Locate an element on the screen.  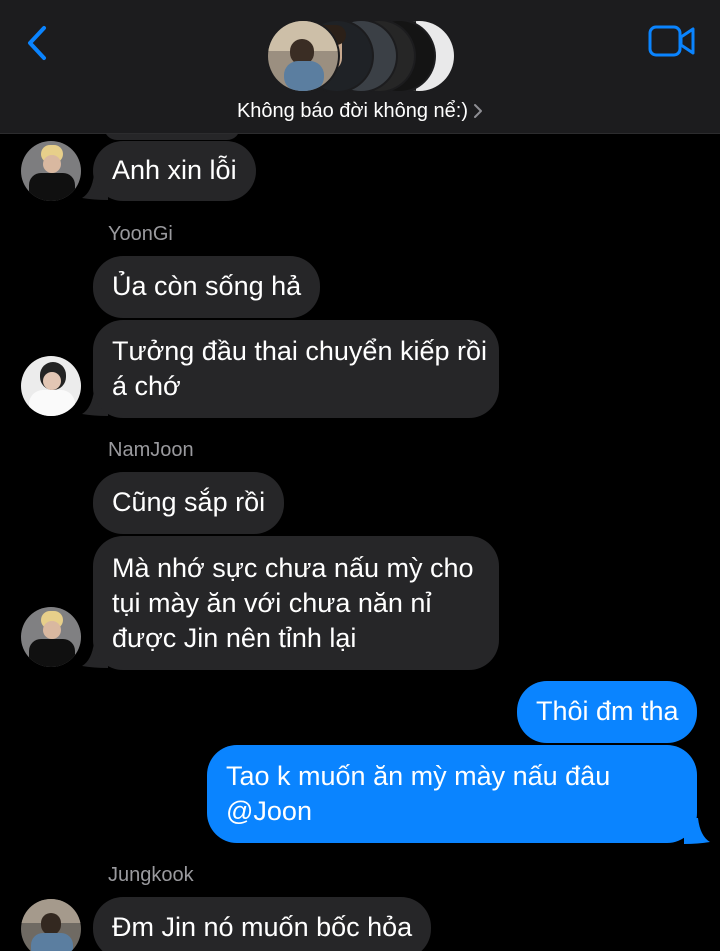
back-button is located at coordinates (39, 43).